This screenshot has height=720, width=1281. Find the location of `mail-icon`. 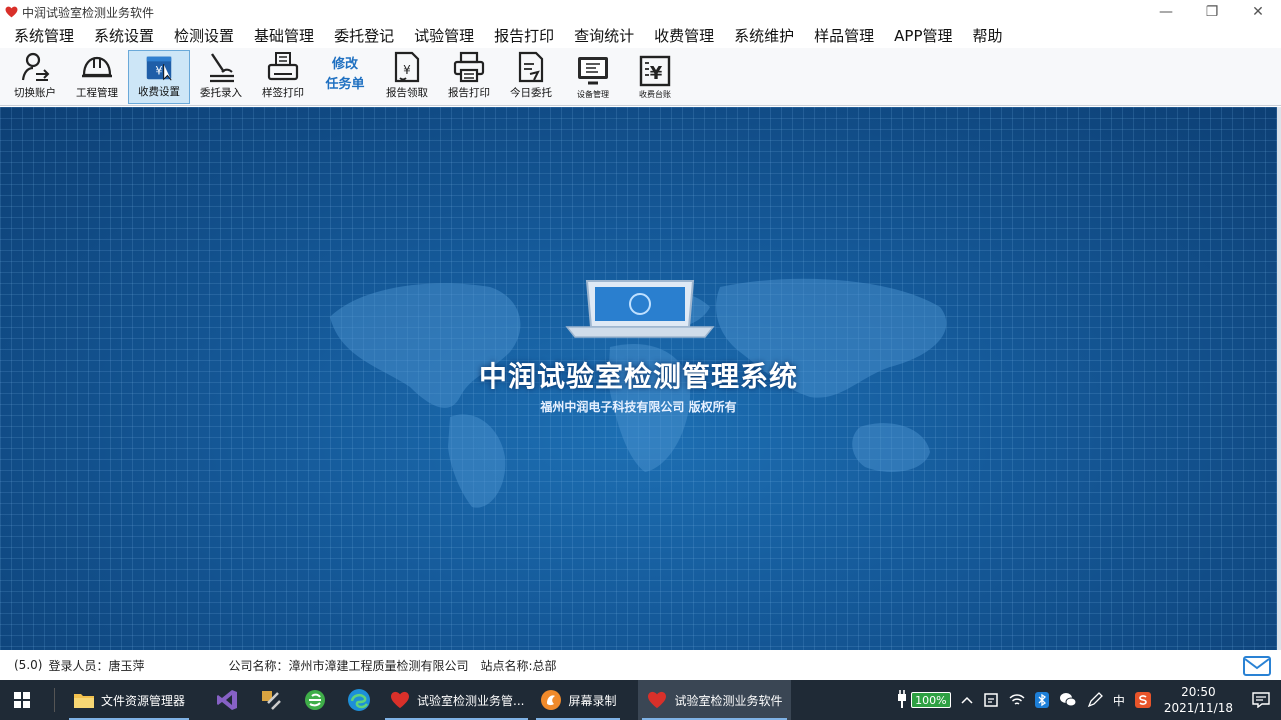

mail-icon is located at coordinates (1257, 667).